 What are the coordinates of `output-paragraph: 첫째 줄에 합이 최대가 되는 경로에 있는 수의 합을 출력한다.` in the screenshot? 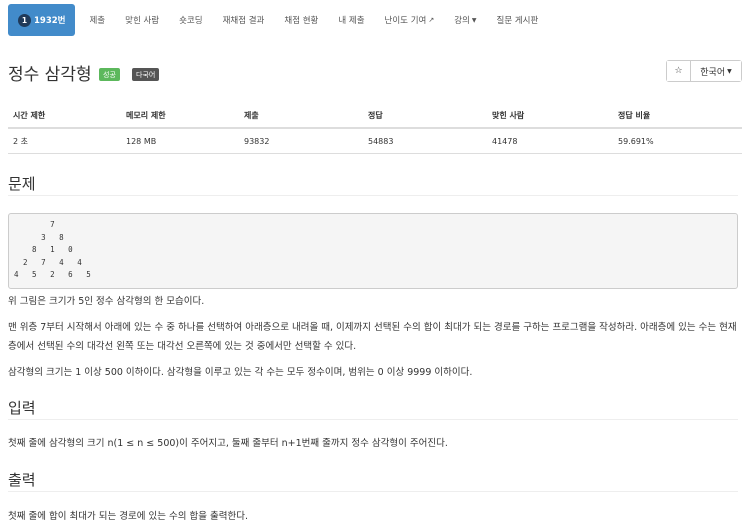 It's located at (128, 516).